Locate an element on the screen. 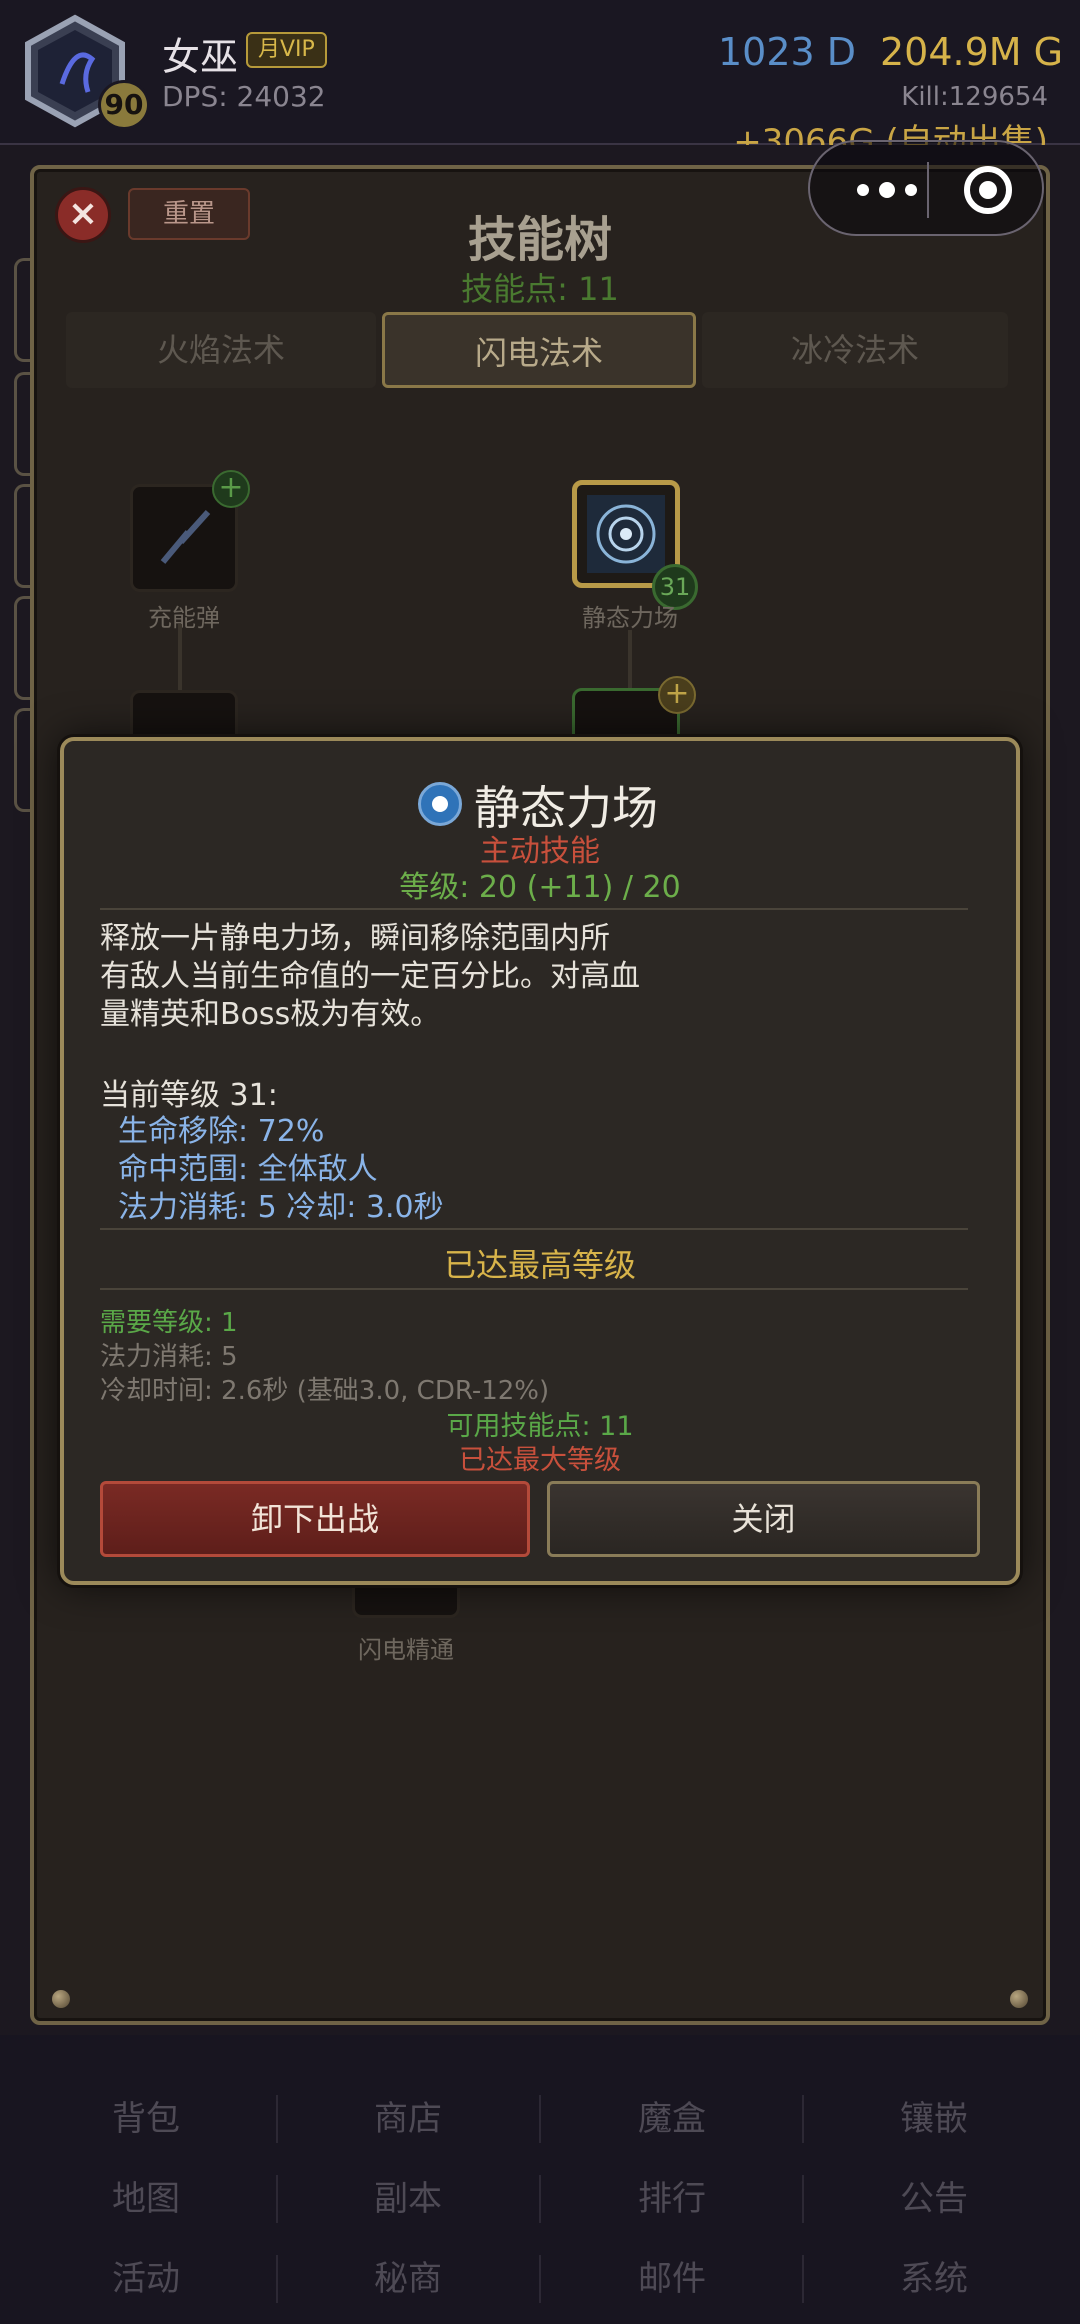 The image size is (1080, 2324). vip-badge: 月VIP is located at coordinates (286, 50).